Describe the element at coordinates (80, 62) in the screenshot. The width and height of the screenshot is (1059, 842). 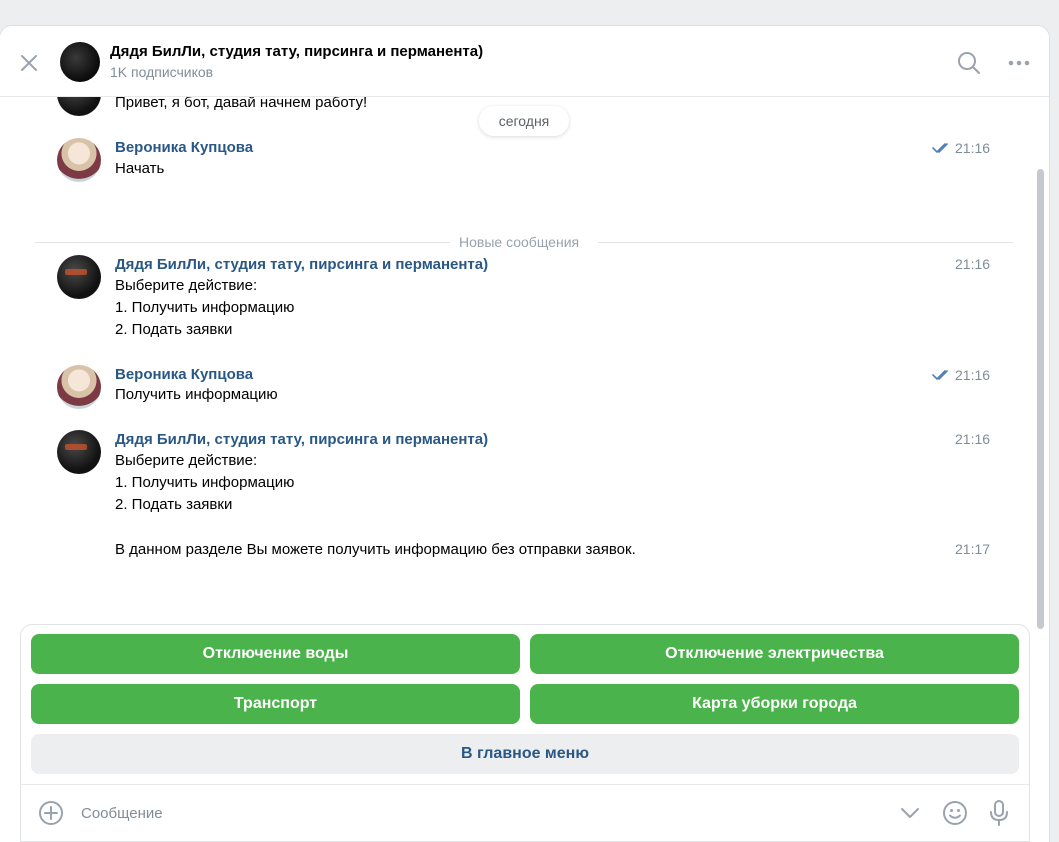
I see `community-avatar` at that location.